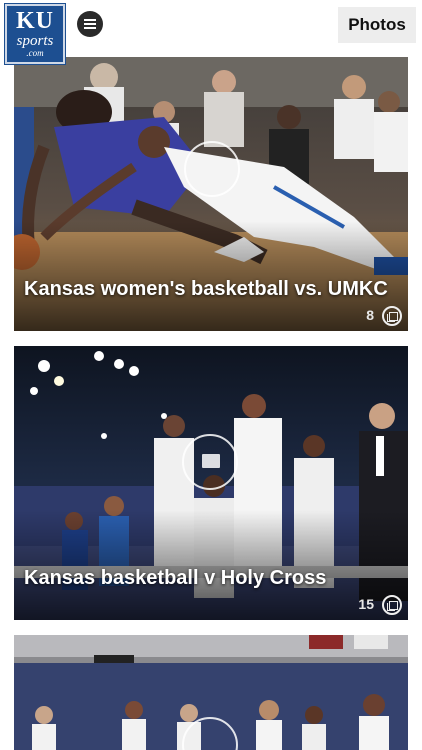 This screenshot has width=422, height=750. Describe the element at coordinates (206, 289) in the screenshot. I see `gallery-title: Kansas women's basketball vs. UMKC` at that location.